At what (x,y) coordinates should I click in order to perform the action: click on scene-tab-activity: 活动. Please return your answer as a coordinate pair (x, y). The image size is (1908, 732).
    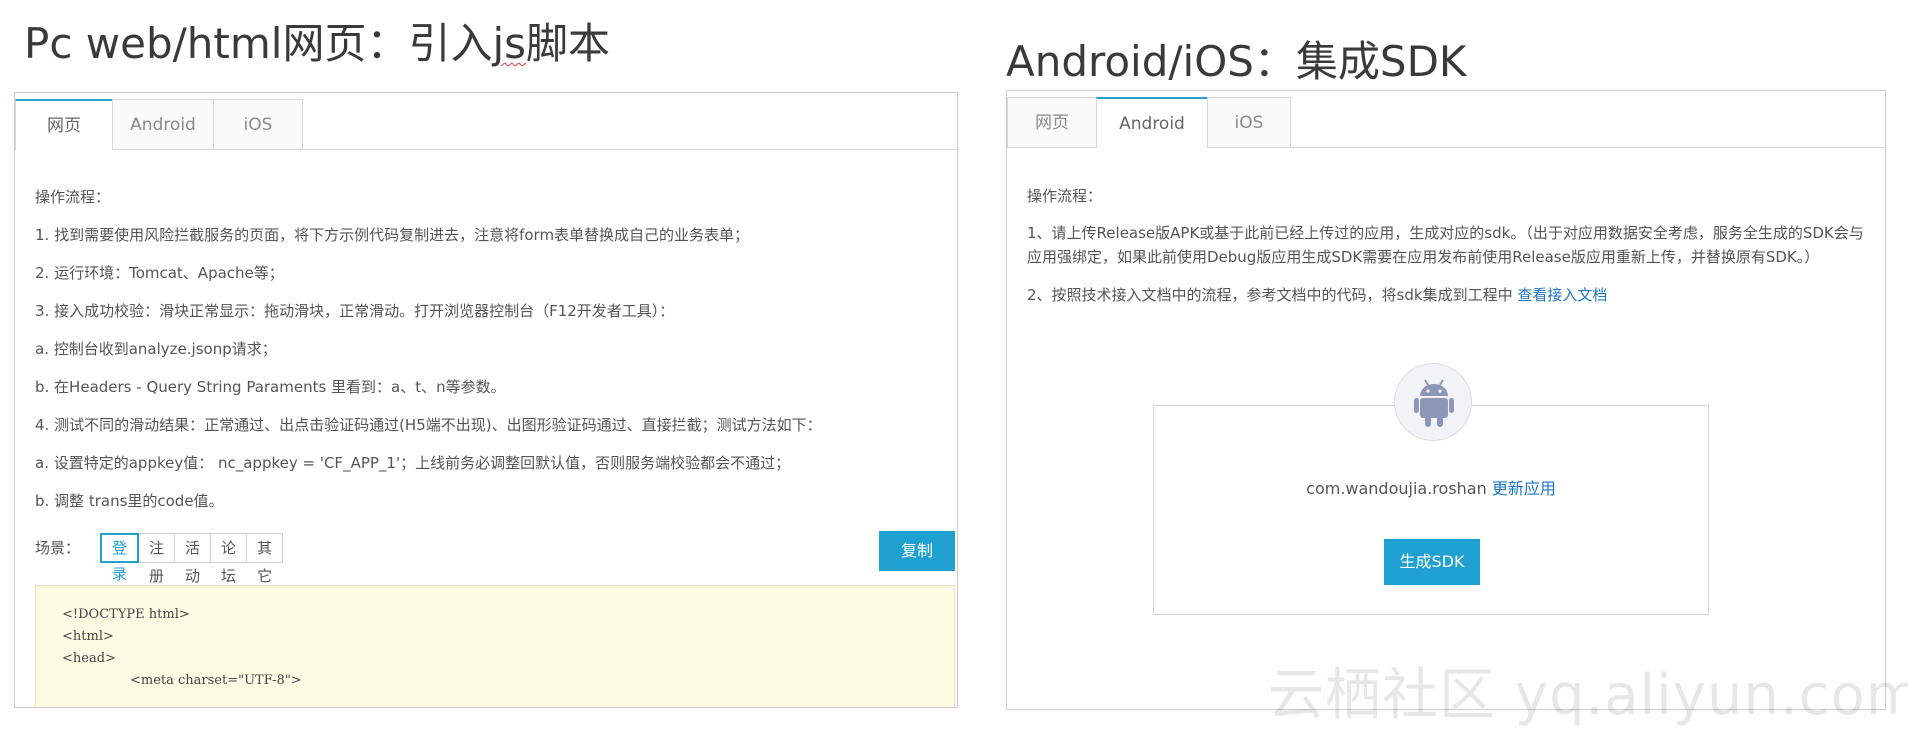
    Looking at the image, I should click on (193, 559).